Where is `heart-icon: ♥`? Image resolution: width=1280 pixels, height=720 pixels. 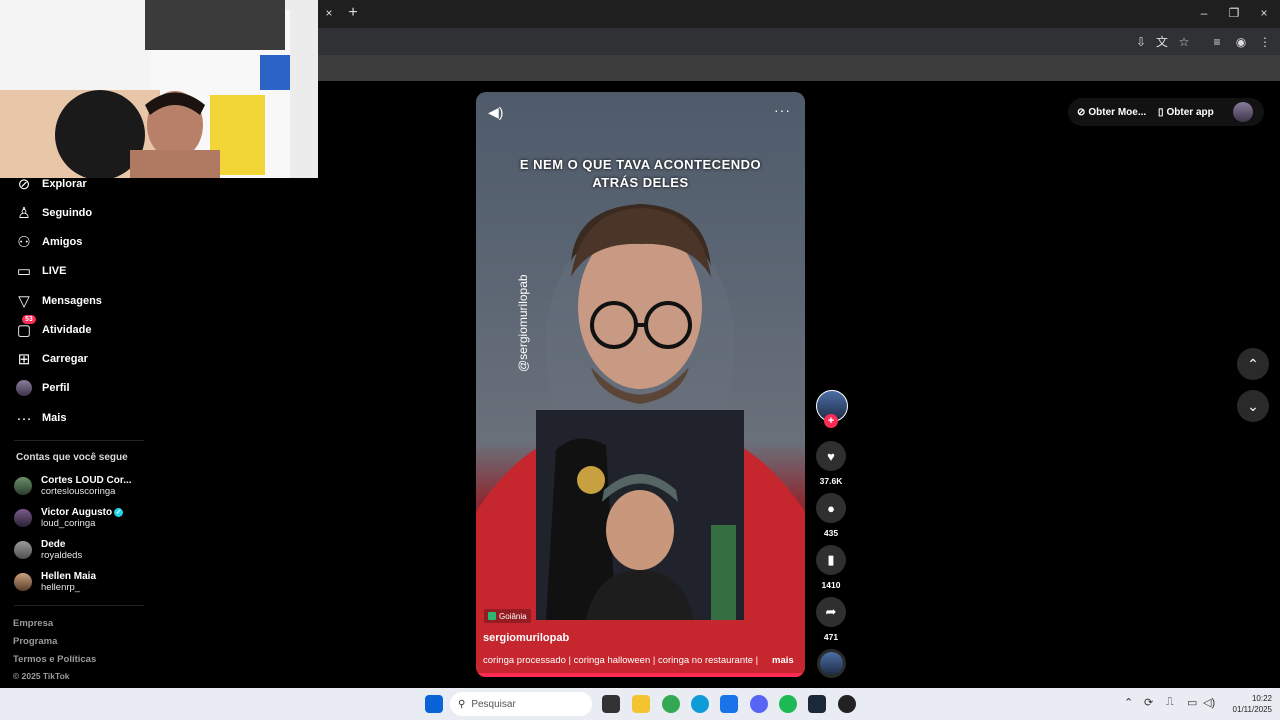
heart-icon: ♥ is located at coordinates (831, 456).